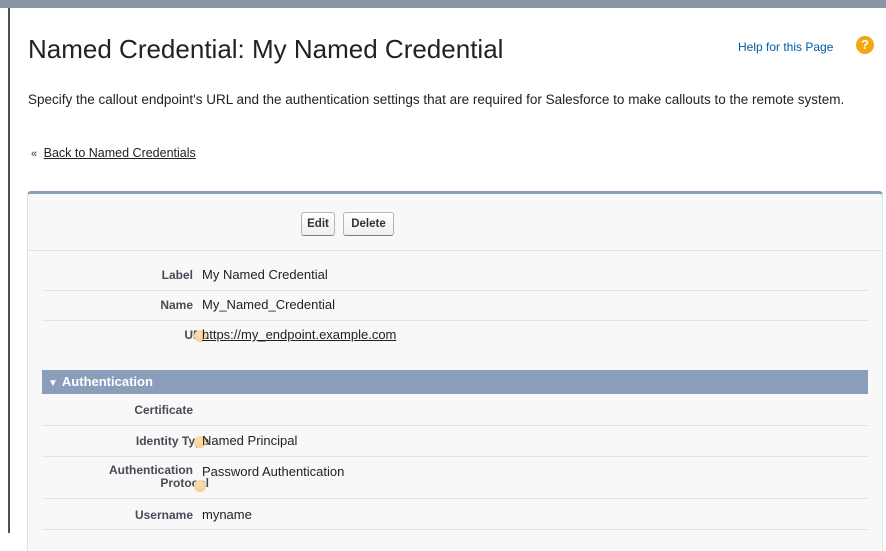 The image size is (886, 551). I want to click on top-border, so click(443, 4).